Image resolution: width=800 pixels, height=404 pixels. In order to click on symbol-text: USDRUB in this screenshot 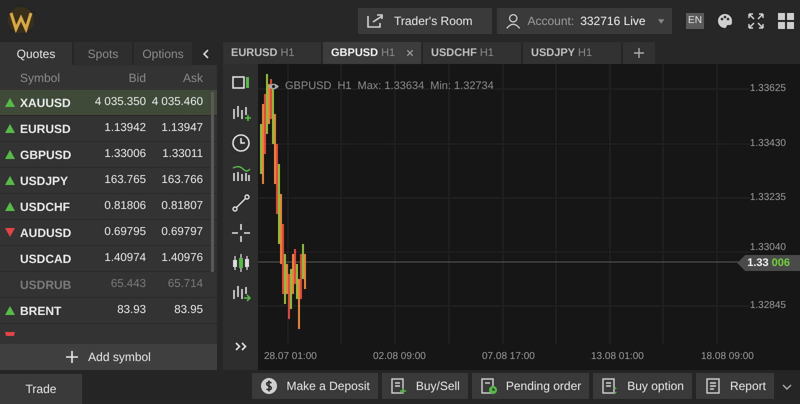, I will do `click(46, 285)`.